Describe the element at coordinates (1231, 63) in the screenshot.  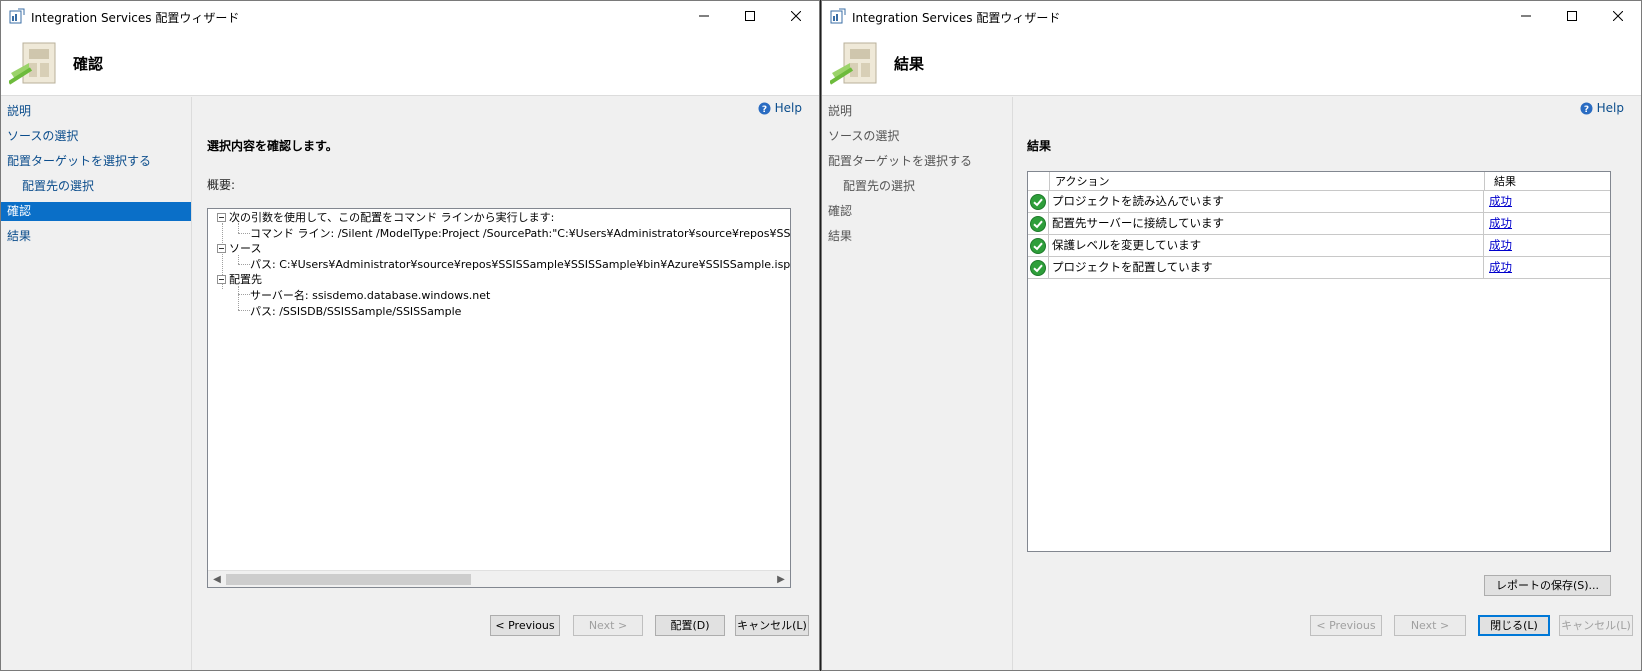
I see `wizard-header: 結果` at that location.